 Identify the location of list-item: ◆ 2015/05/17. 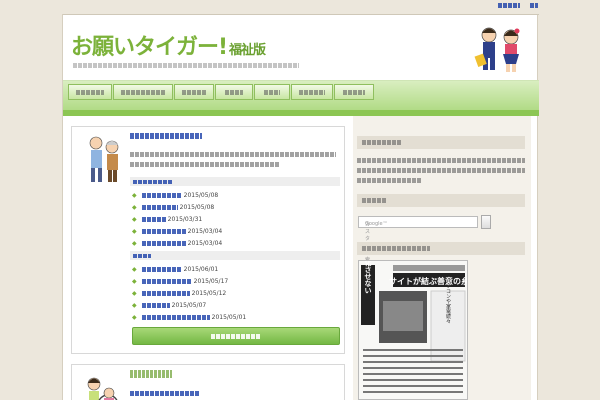
(236, 281).